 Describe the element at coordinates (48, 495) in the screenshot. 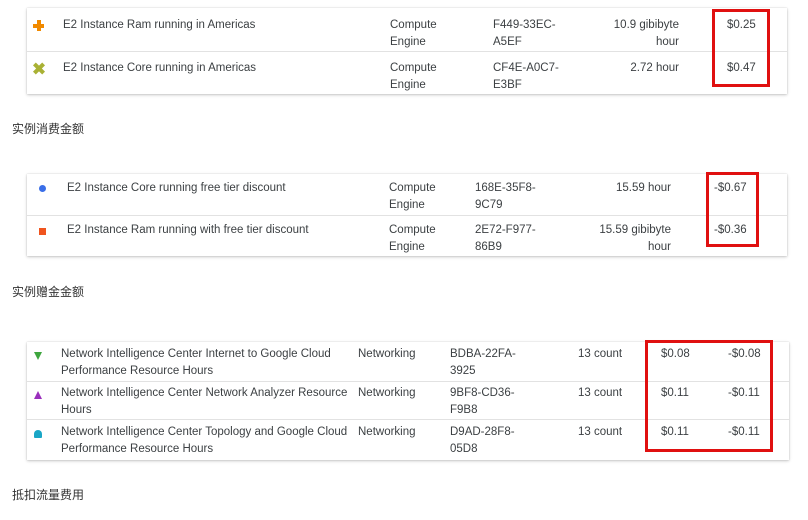

I see `caption-network-credit: 抵扣流量费用` at that location.